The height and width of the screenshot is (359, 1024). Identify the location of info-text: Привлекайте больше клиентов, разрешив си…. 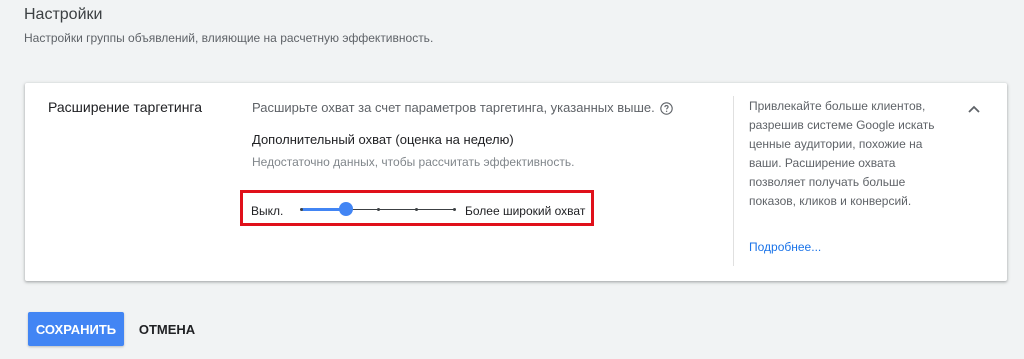
(842, 153).